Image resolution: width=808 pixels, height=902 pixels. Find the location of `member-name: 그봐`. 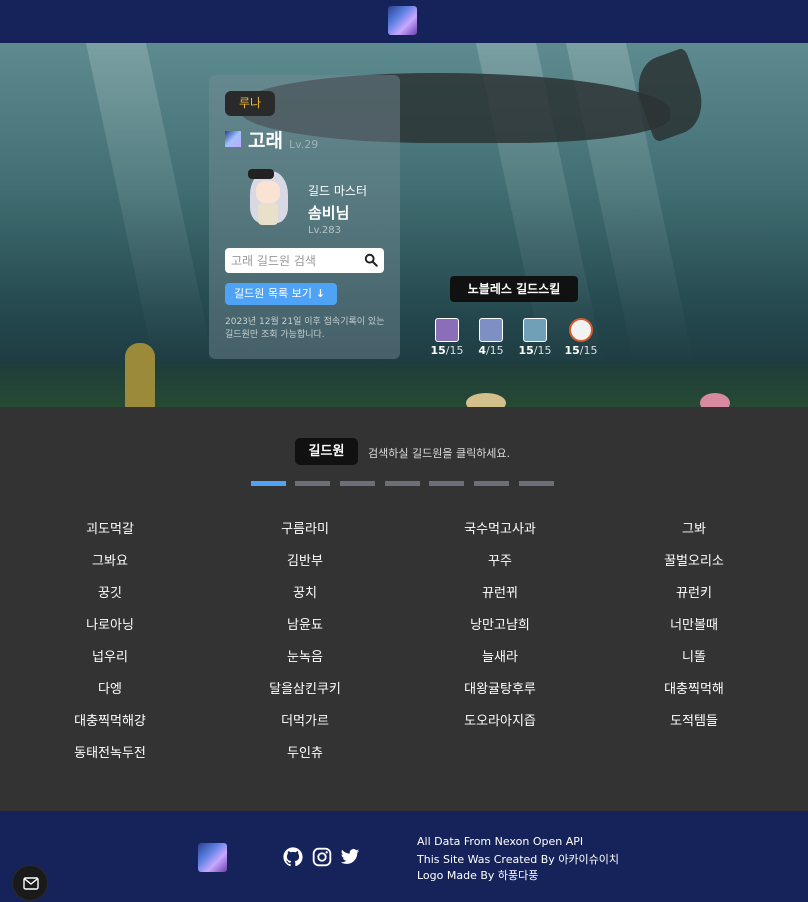

member-name: 그봐 is located at coordinates (694, 527).